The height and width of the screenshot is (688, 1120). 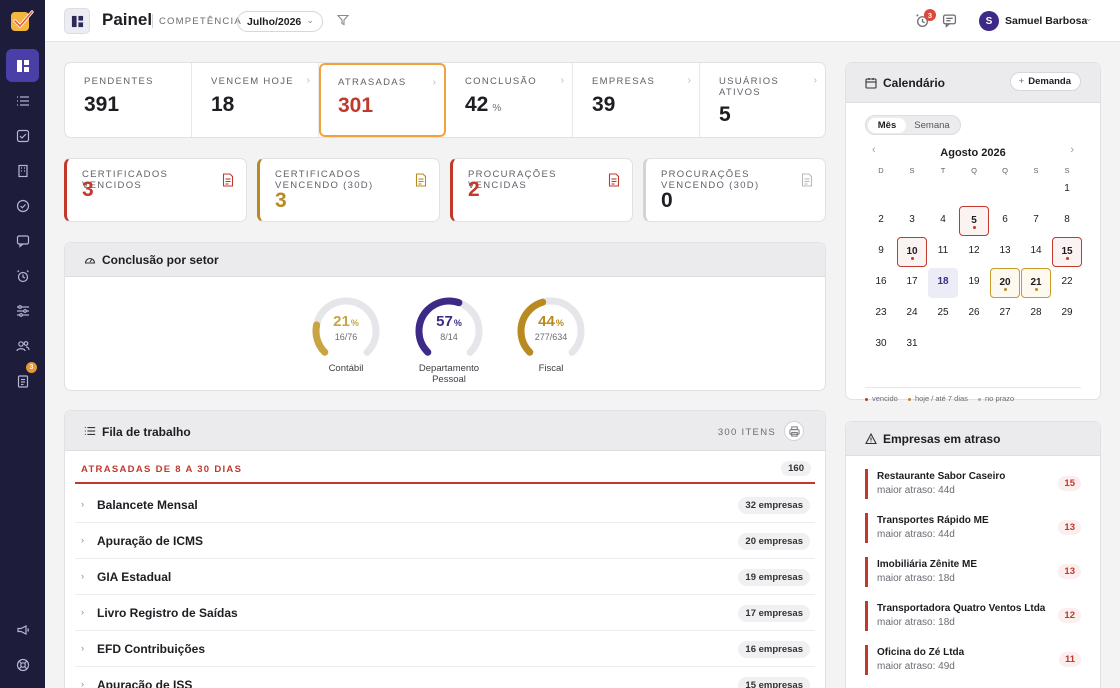 What do you see at coordinates (22, 21) in the screenshot?
I see `app-logo-icon` at bounding box center [22, 21].